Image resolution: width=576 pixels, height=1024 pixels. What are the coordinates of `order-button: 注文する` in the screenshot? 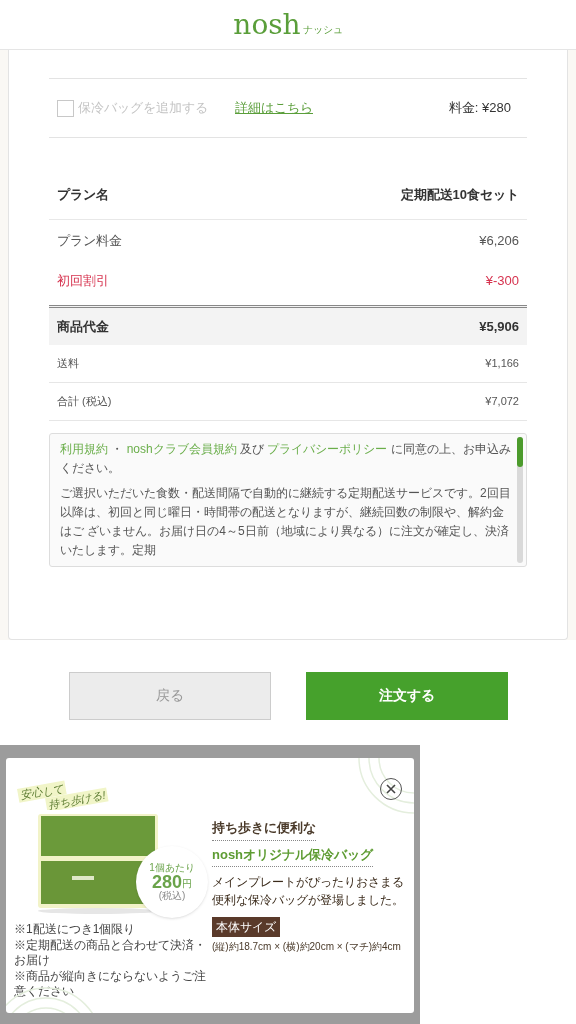 It's located at (406, 695).